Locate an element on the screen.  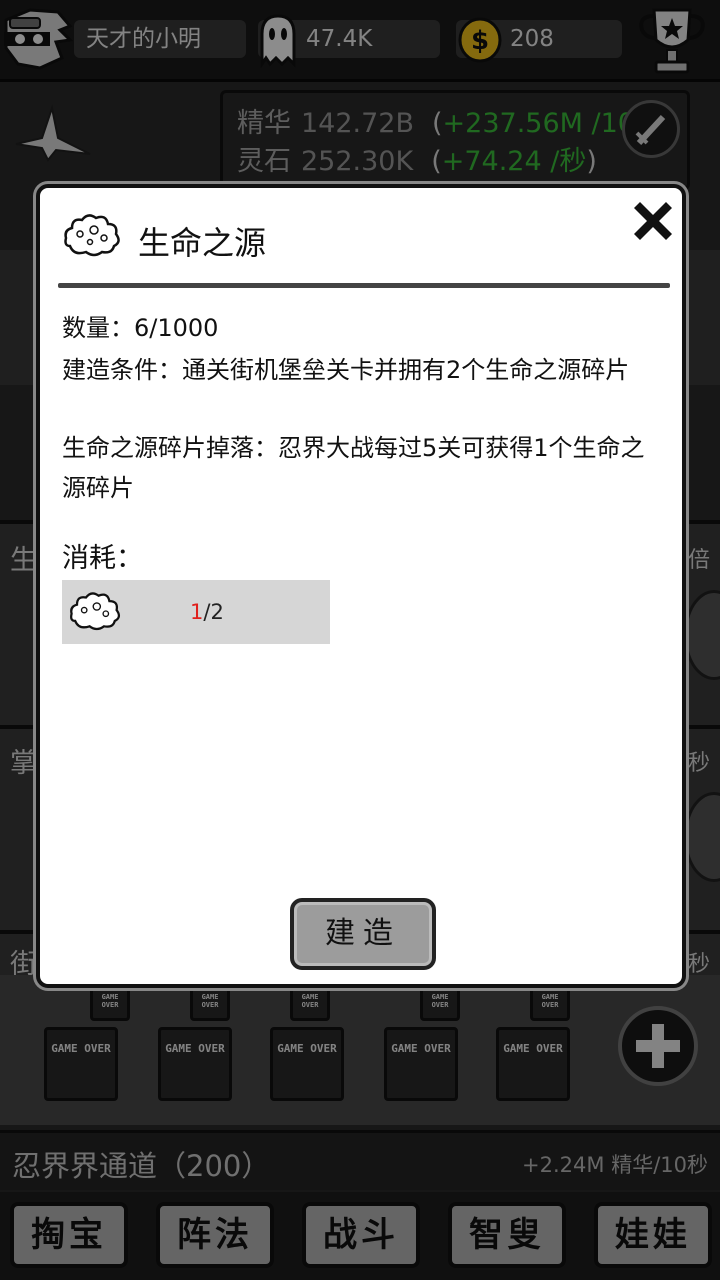
fragment-drop-text: 生命之源碎片掉落：忍界大战每过5关可获得1个生命之源碎片 is located at coordinates (353, 468).